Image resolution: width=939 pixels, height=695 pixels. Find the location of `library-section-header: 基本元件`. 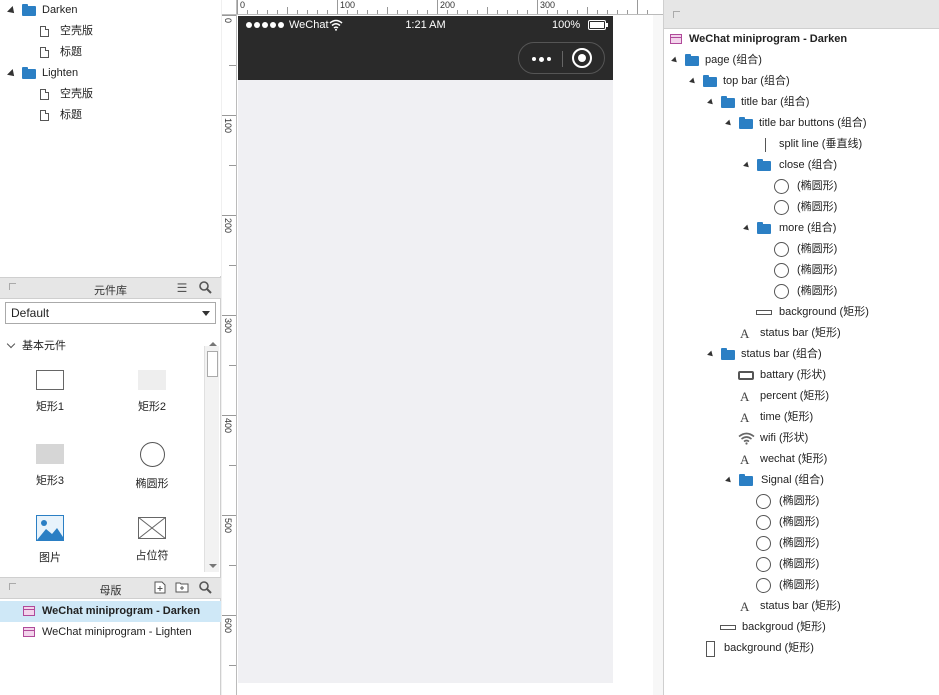

library-section-header: 基本元件 is located at coordinates (36, 345).